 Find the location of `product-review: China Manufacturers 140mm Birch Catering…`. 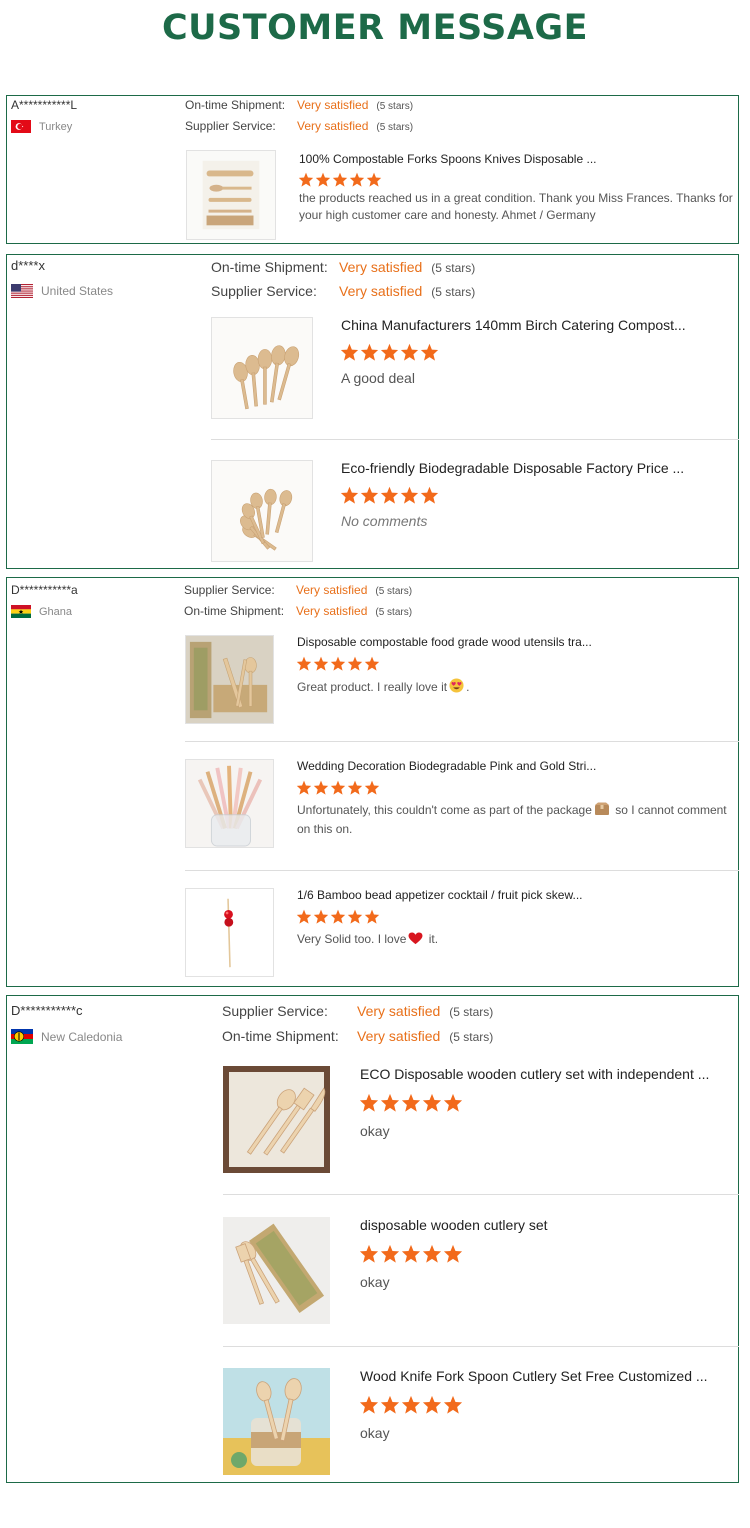

product-review: China Manufacturers 140mm Birch Catering… is located at coordinates (473, 368).